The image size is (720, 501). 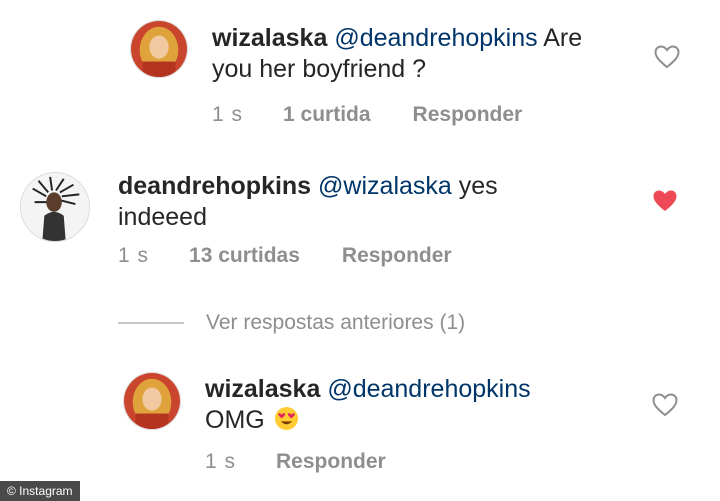 What do you see at coordinates (235, 420) in the screenshot?
I see `comment-body: OMG` at bounding box center [235, 420].